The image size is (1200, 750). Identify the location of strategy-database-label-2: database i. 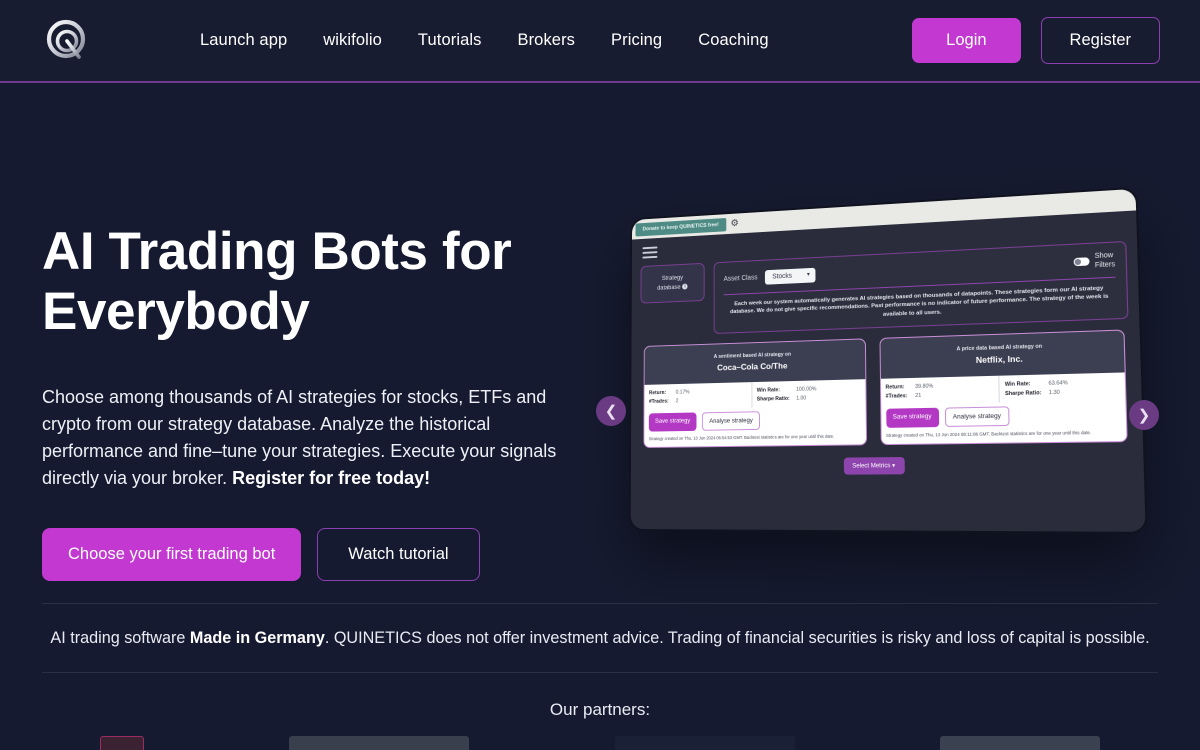
(672, 288).